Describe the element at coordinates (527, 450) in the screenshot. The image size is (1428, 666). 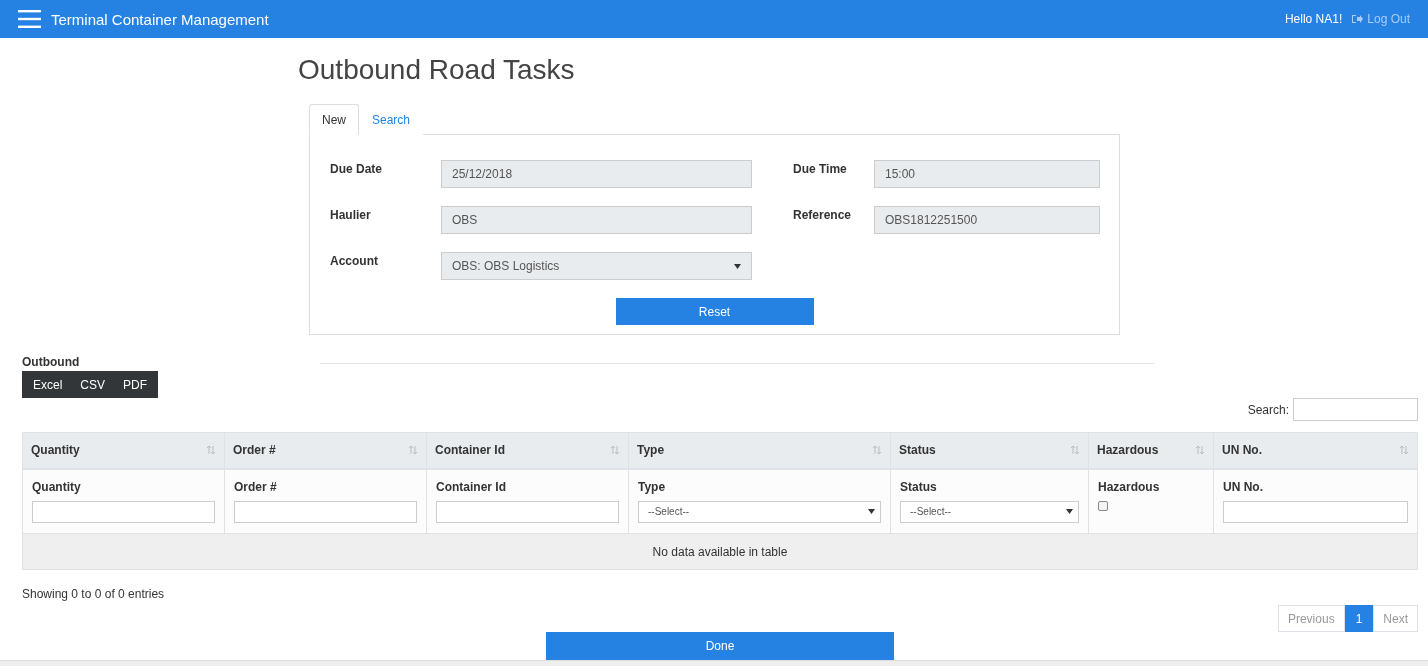
I see `column-header: Container Id` at that location.